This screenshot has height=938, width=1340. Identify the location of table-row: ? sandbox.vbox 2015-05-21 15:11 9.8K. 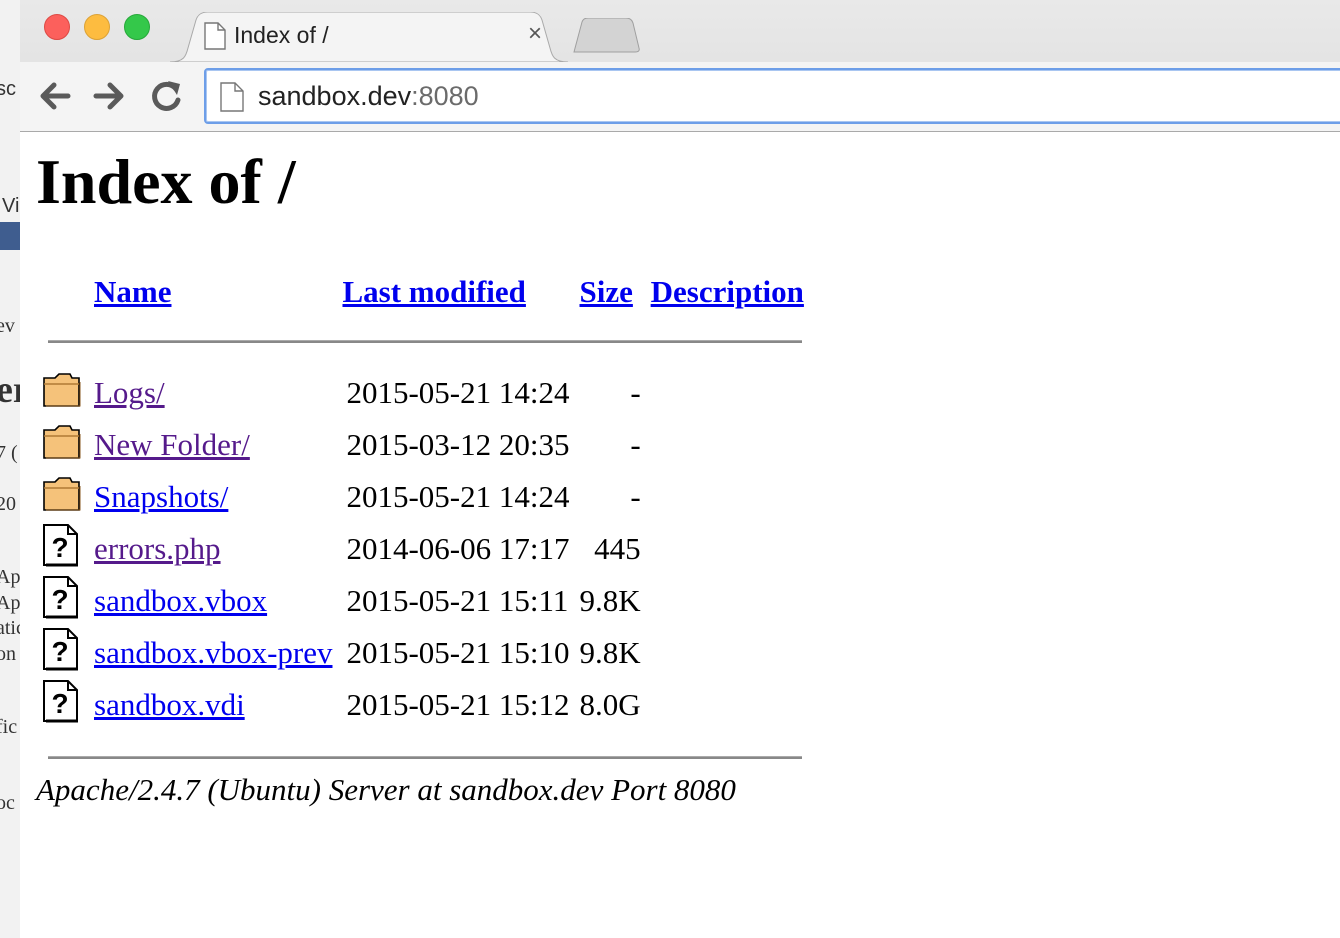
(425, 601).